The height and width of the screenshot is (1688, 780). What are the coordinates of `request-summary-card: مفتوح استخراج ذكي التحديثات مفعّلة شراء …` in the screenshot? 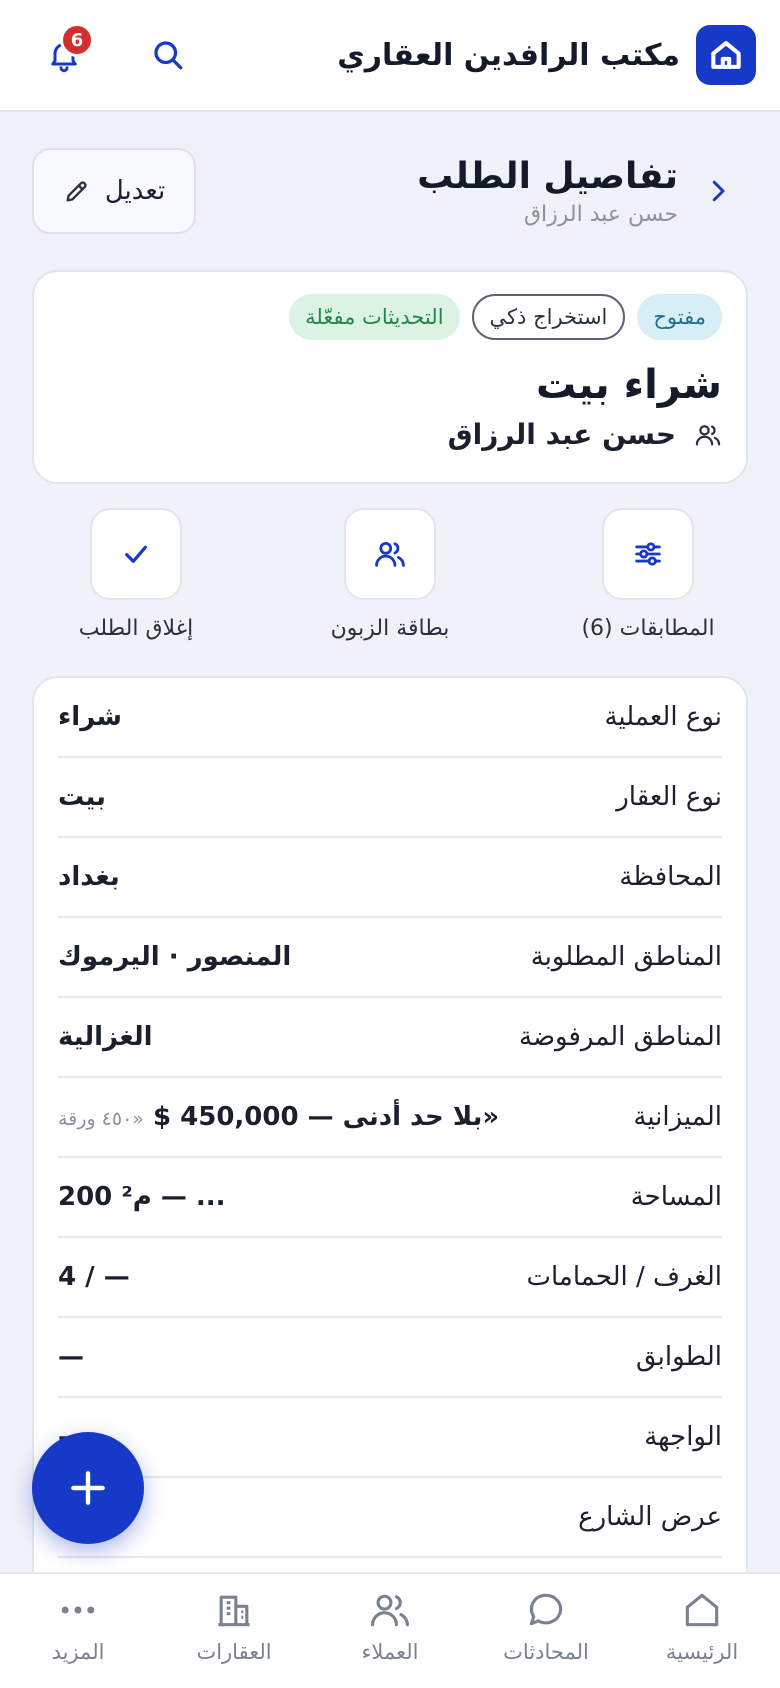 It's located at (390, 377).